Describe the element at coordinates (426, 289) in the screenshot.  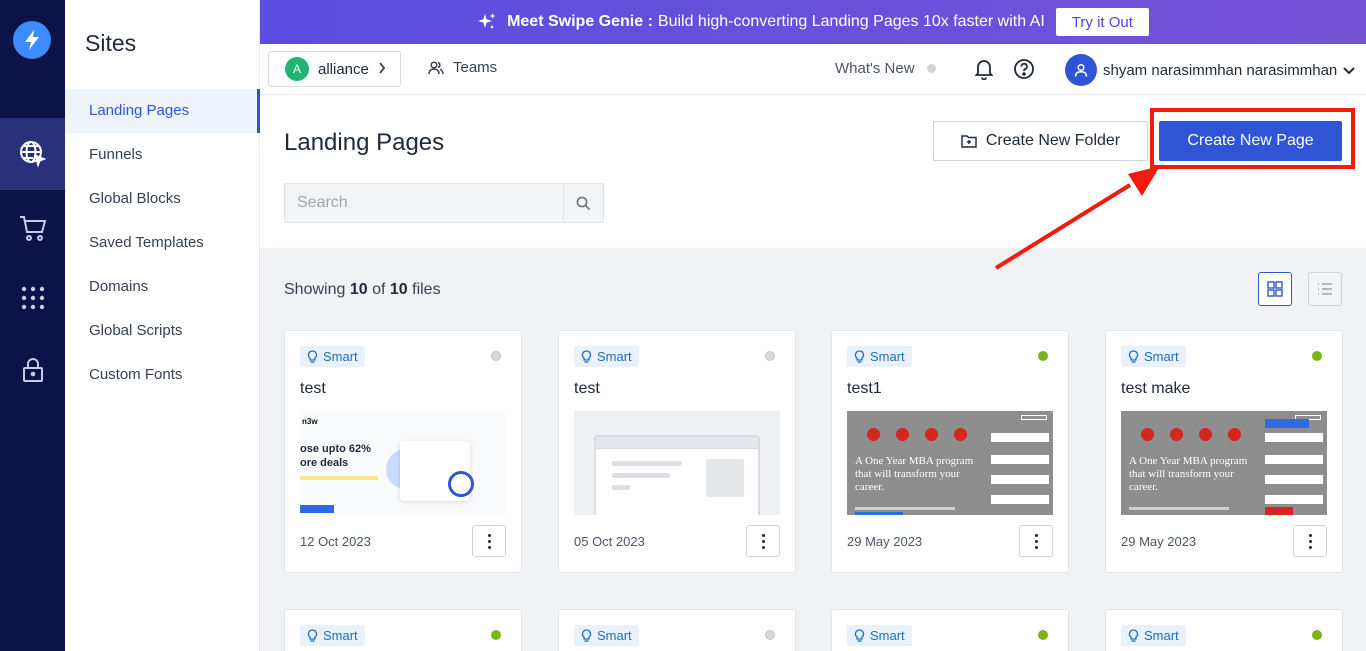
I see `file-count-suffix: files` at that location.